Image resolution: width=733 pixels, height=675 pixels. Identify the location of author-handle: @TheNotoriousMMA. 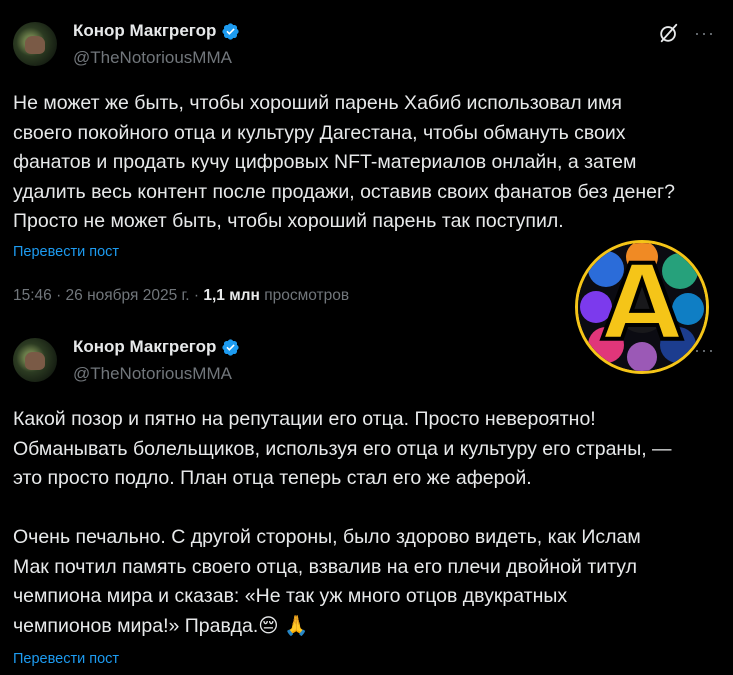
(152, 58).